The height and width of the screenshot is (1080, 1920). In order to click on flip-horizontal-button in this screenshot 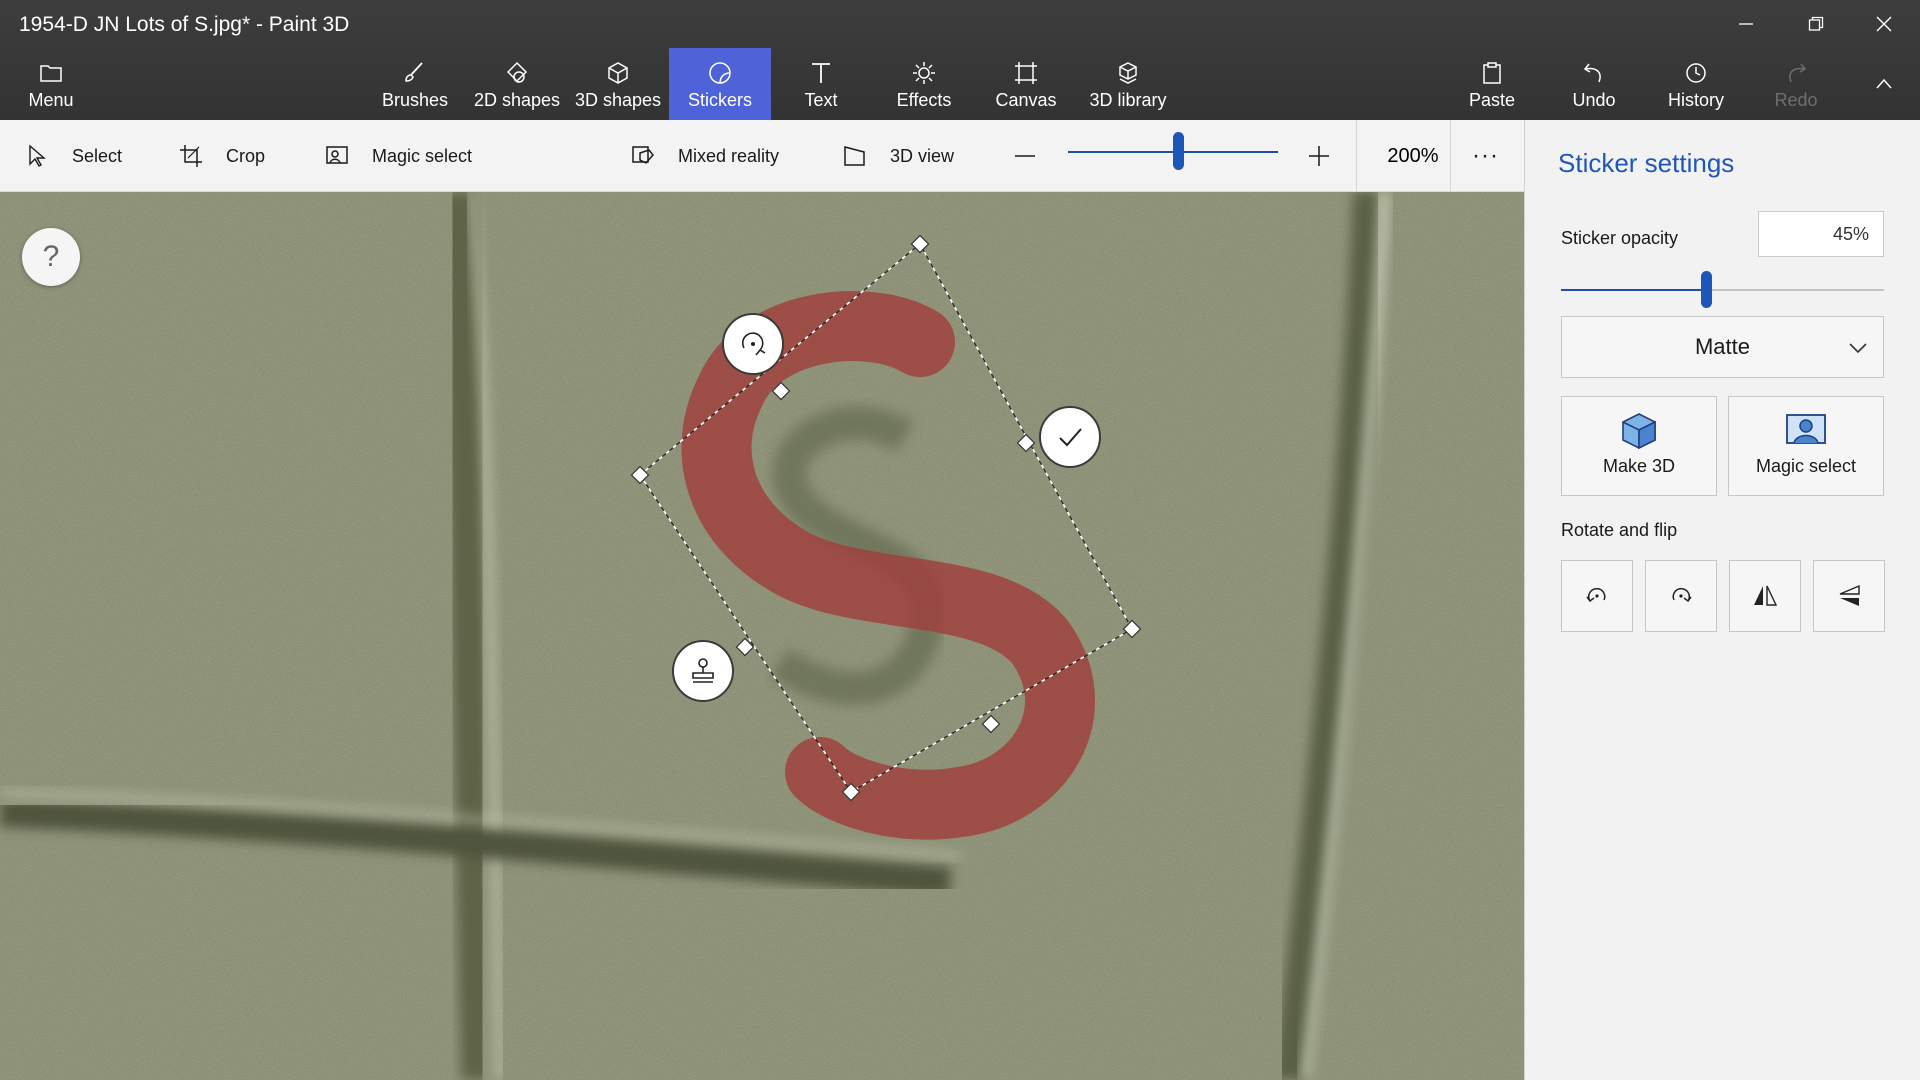, I will do `click(1765, 596)`.